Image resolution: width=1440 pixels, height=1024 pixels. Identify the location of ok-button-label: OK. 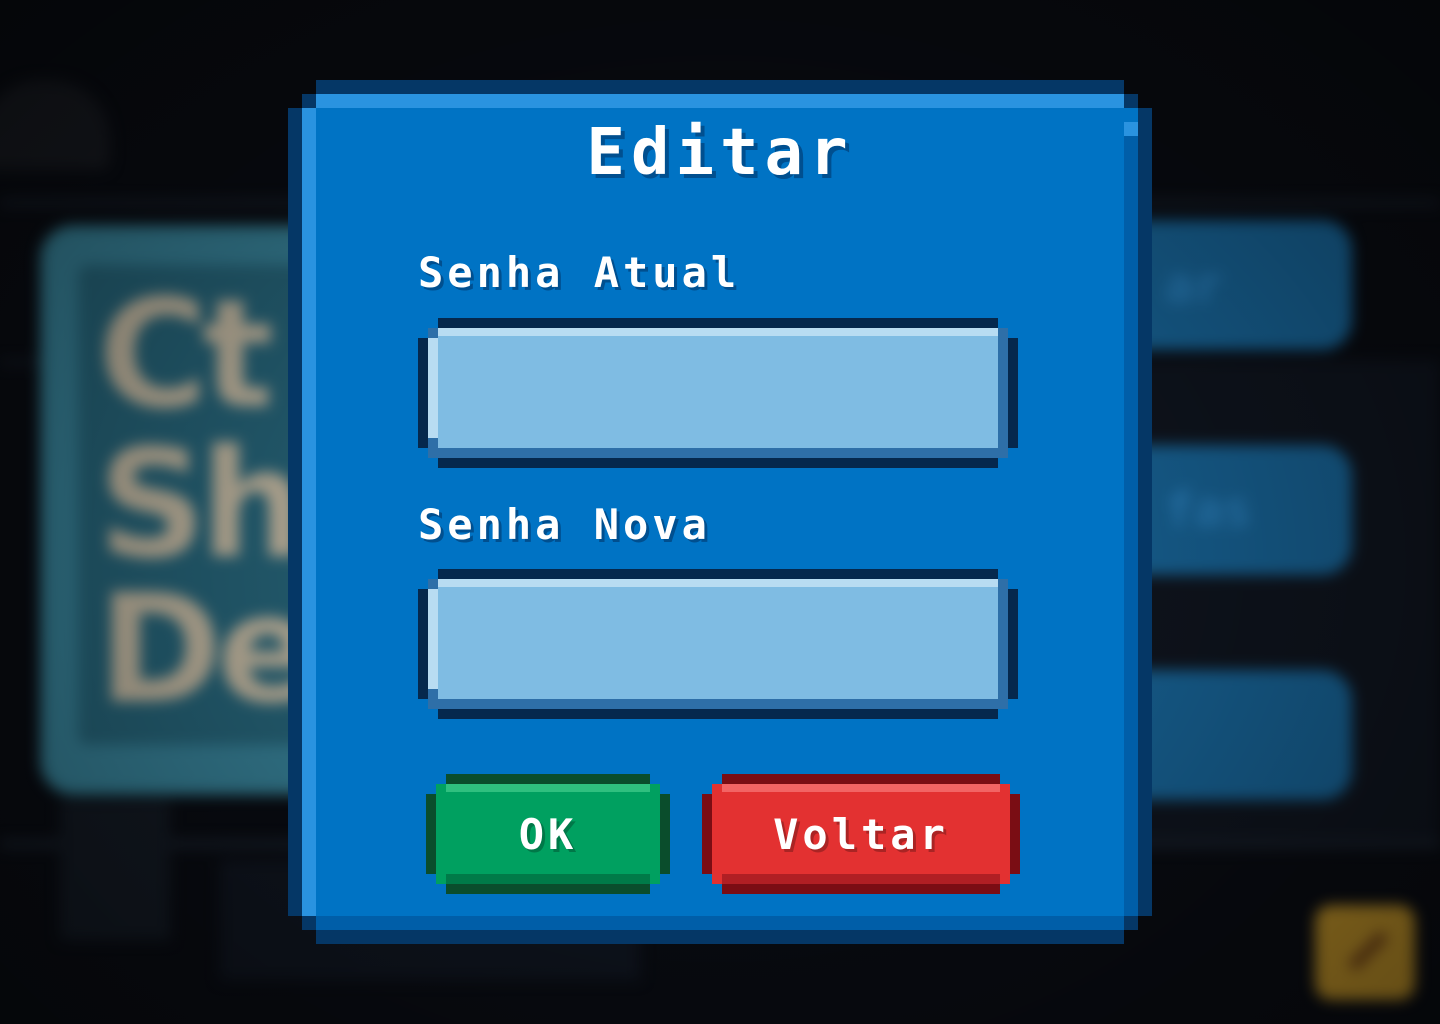
(548, 834).